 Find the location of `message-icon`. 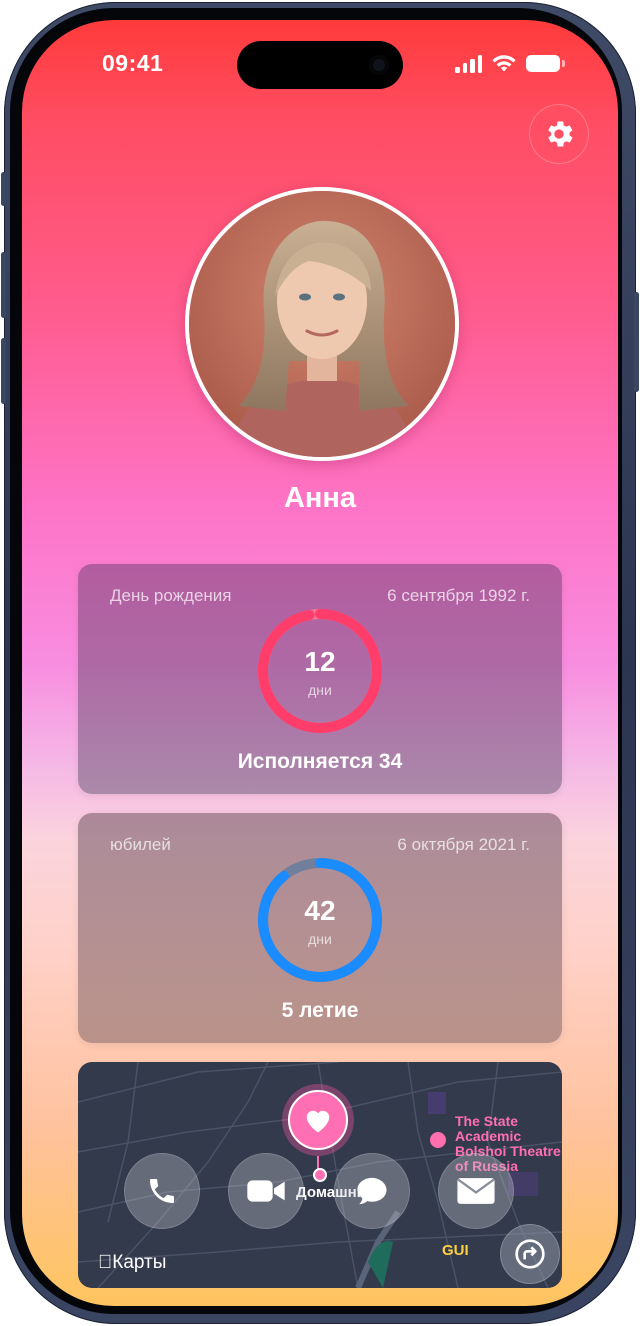

message-icon is located at coordinates (372, 1191).